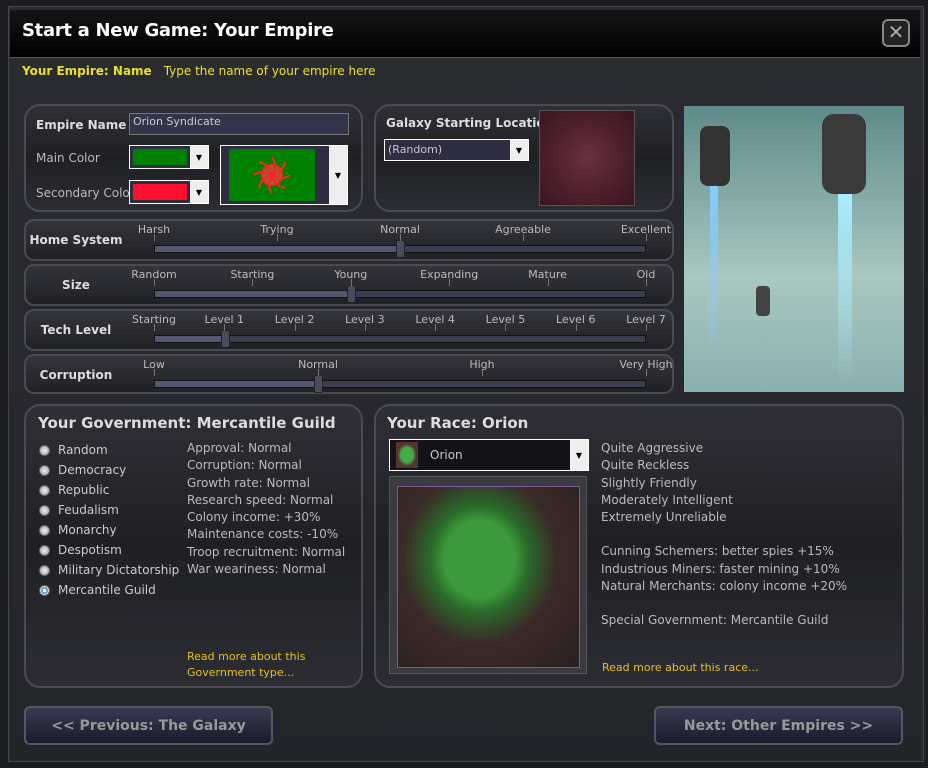 The image size is (928, 768). Describe the element at coordinates (244, 465) in the screenshot. I see `government-stat: Corruption: Normal` at that location.